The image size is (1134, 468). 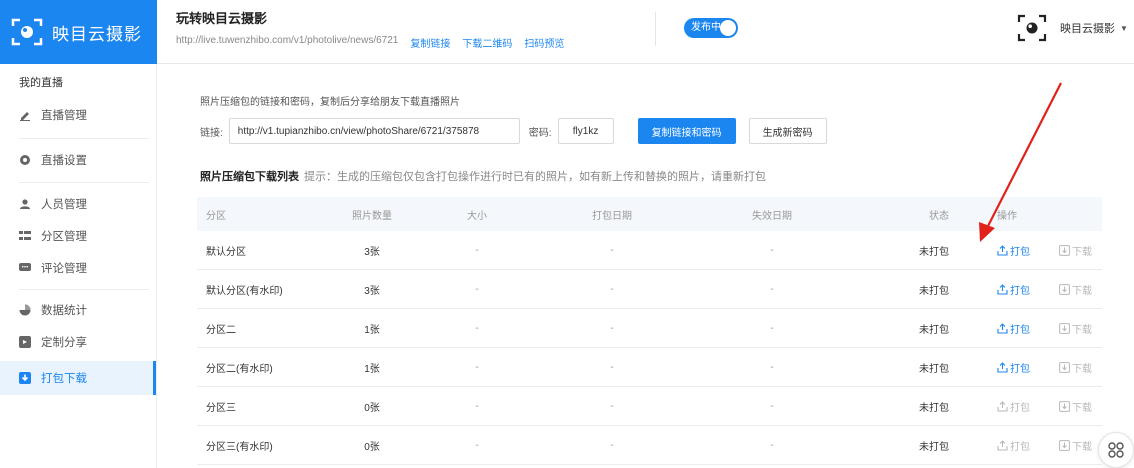 I want to click on copy-link-password-button: 复制链接和密码, so click(x=686, y=131).